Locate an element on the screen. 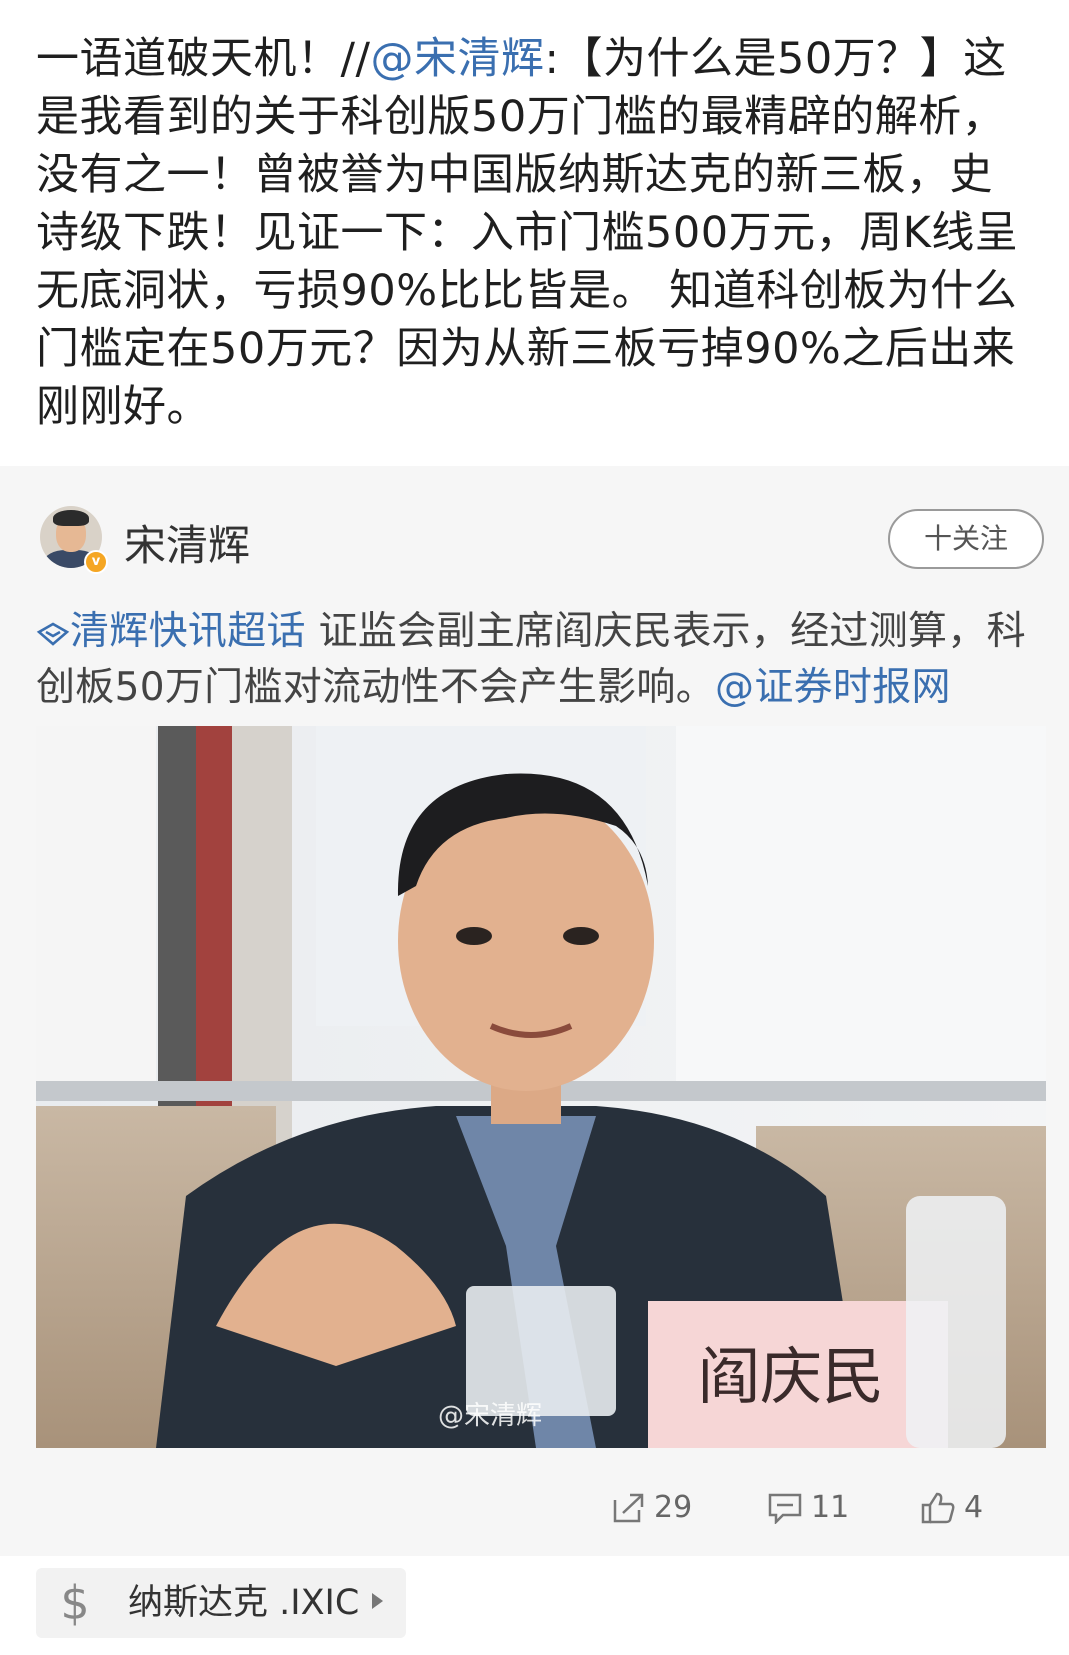 Image resolution: width=1069 pixels, height=1655 pixels. source-mention-link: @证券时报网 is located at coordinates (833, 687).